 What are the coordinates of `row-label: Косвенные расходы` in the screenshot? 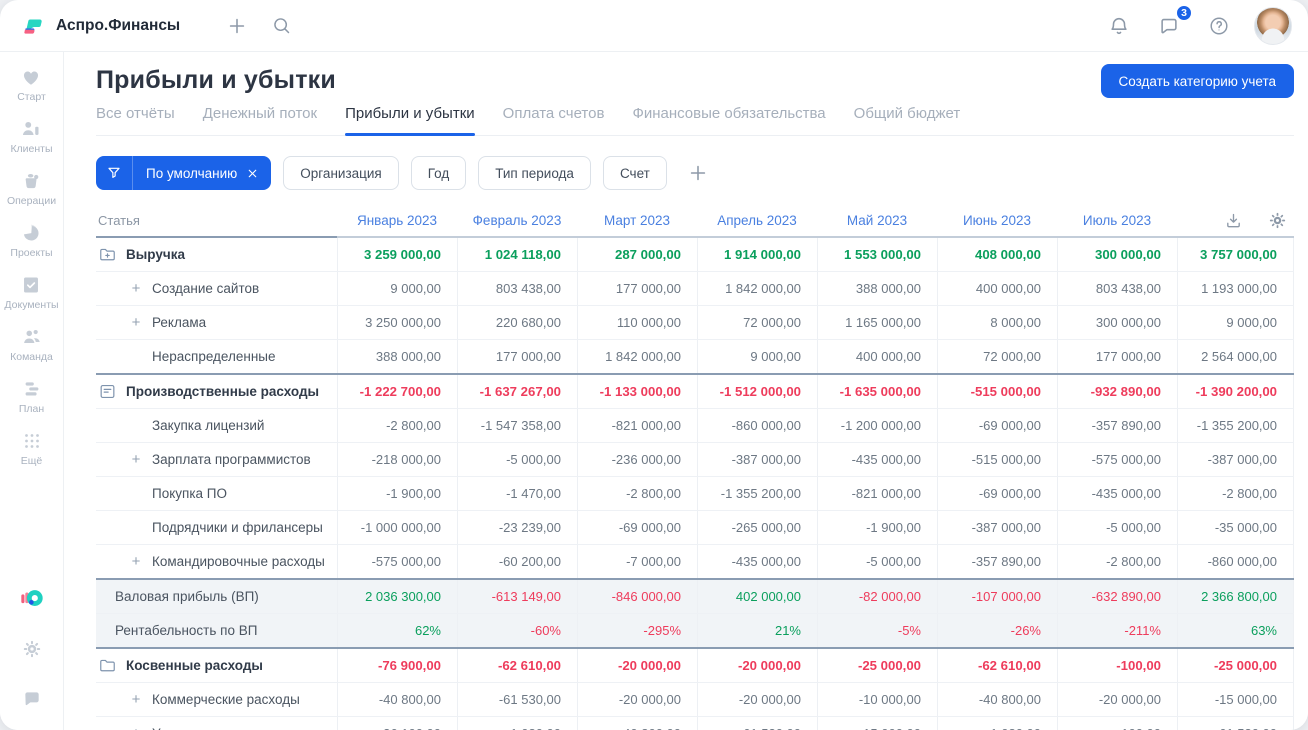 It's located at (216, 665).